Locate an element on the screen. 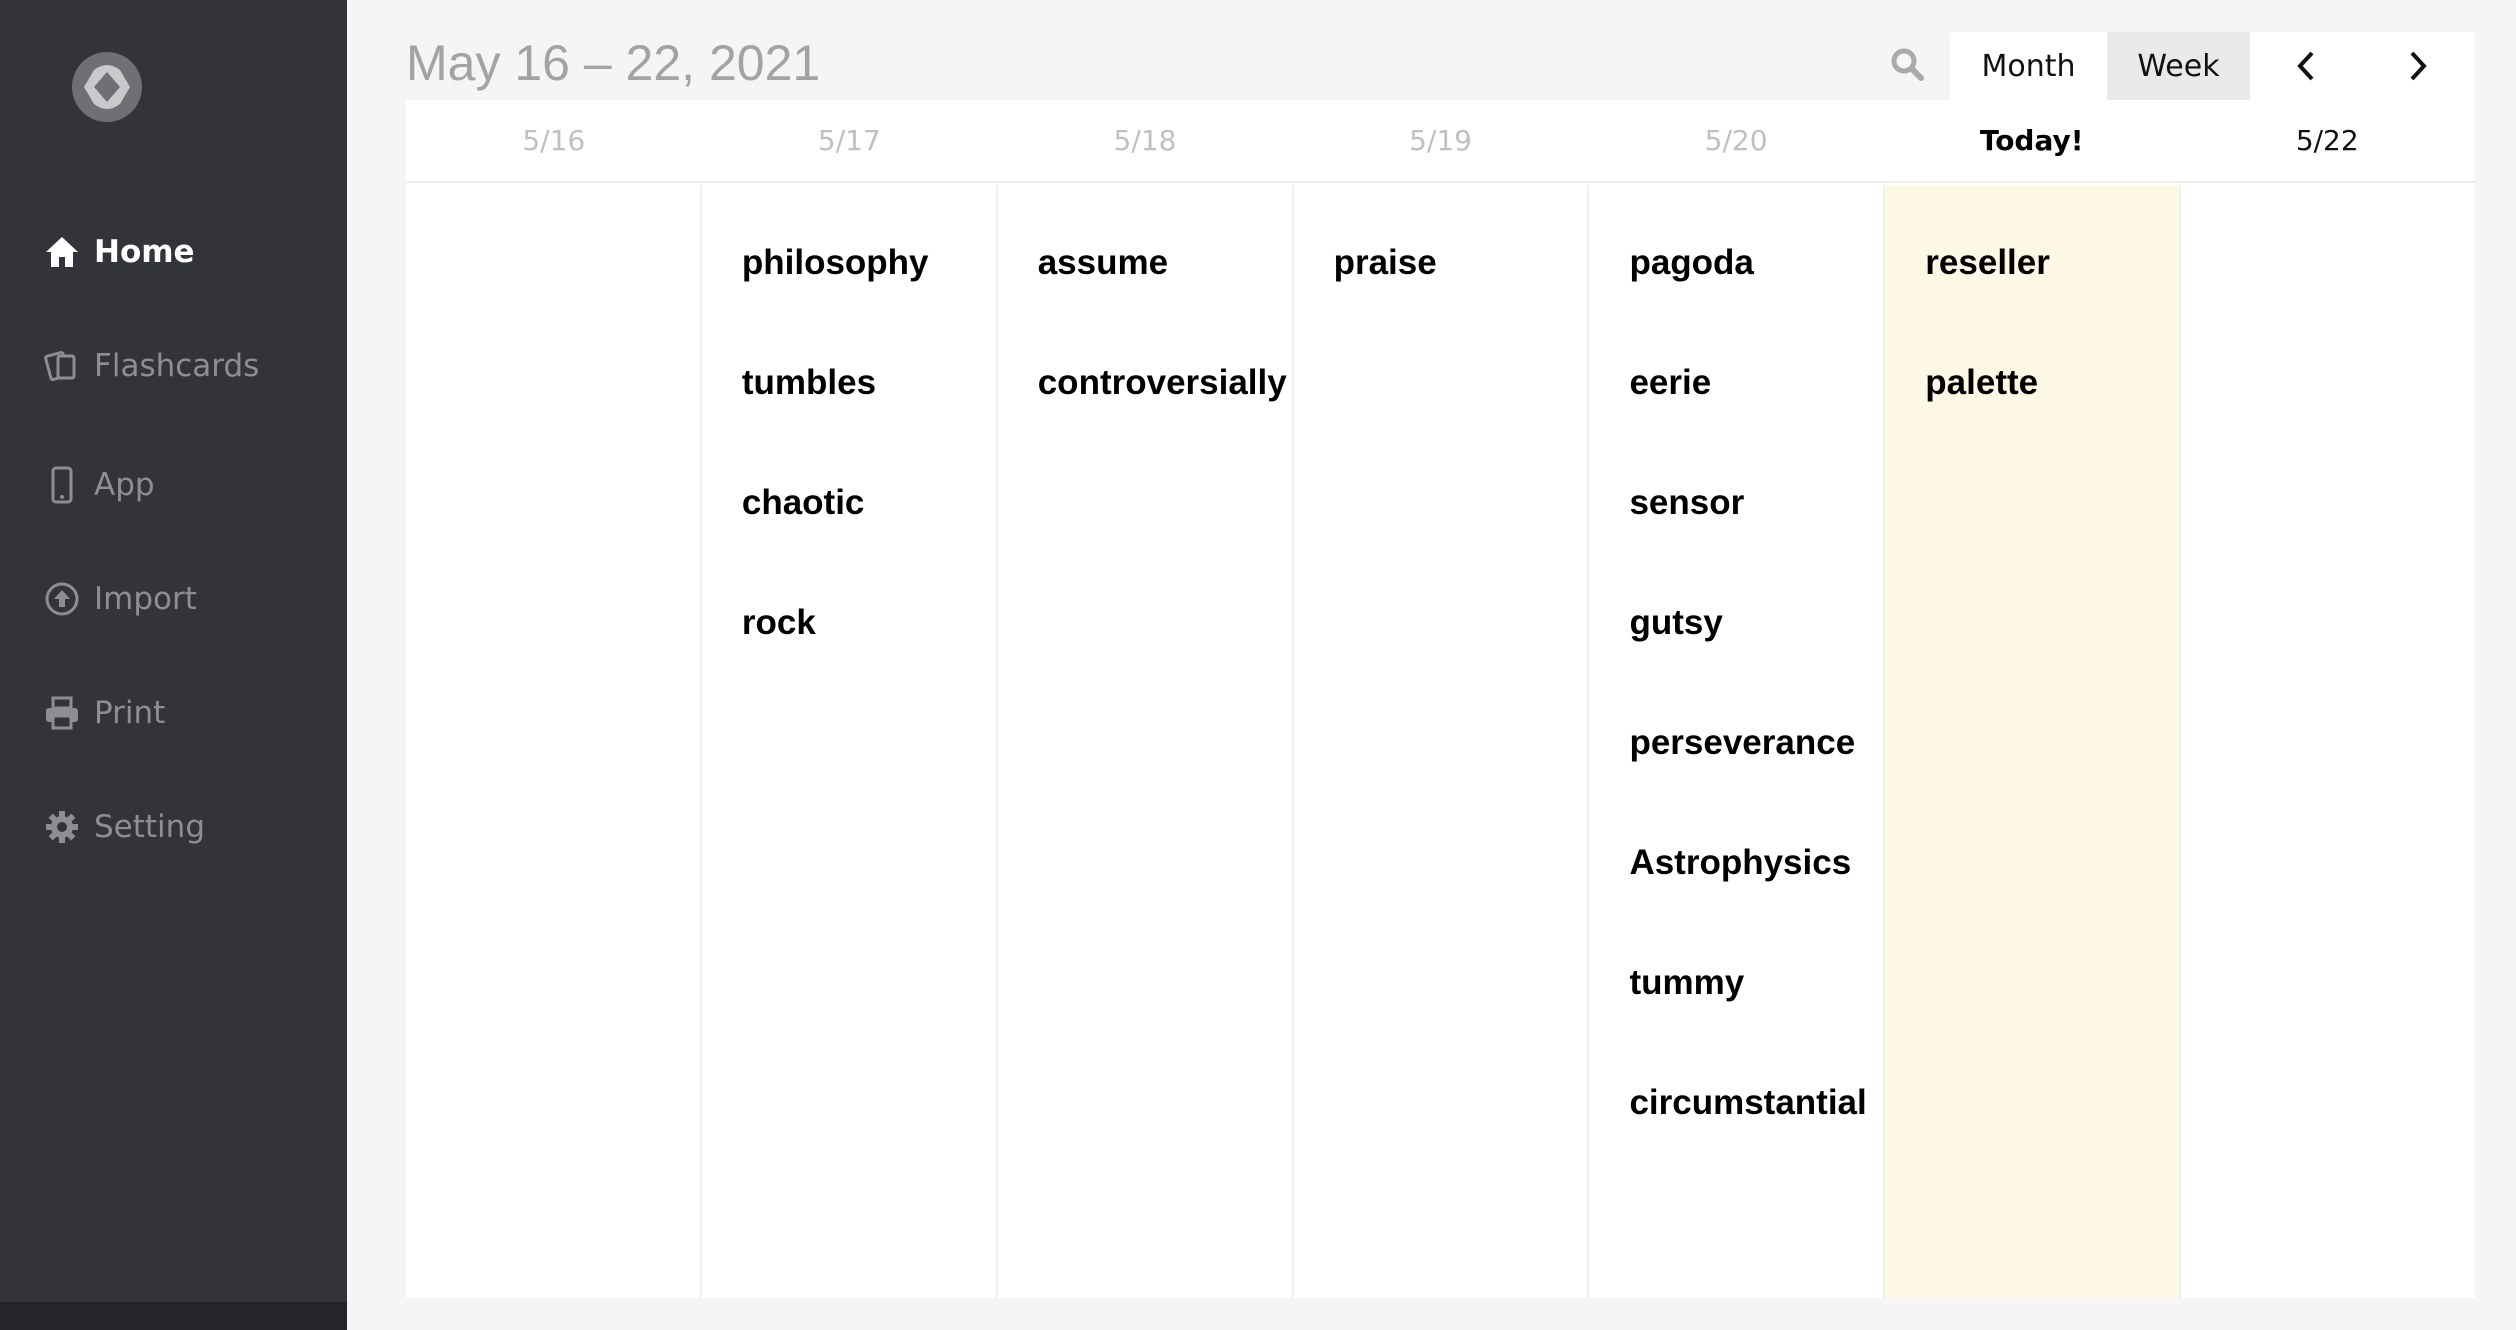 Image resolution: width=2516 pixels, height=1330 pixels. sidebar-item-flashcards: Flashcards is located at coordinates (150, 366).